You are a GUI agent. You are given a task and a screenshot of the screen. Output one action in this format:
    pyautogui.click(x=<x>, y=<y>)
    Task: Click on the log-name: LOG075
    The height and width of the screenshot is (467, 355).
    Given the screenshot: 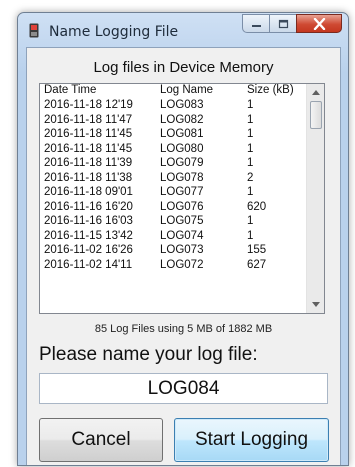 What is the action you would take?
    pyautogui.click(x=182, y=221)
    